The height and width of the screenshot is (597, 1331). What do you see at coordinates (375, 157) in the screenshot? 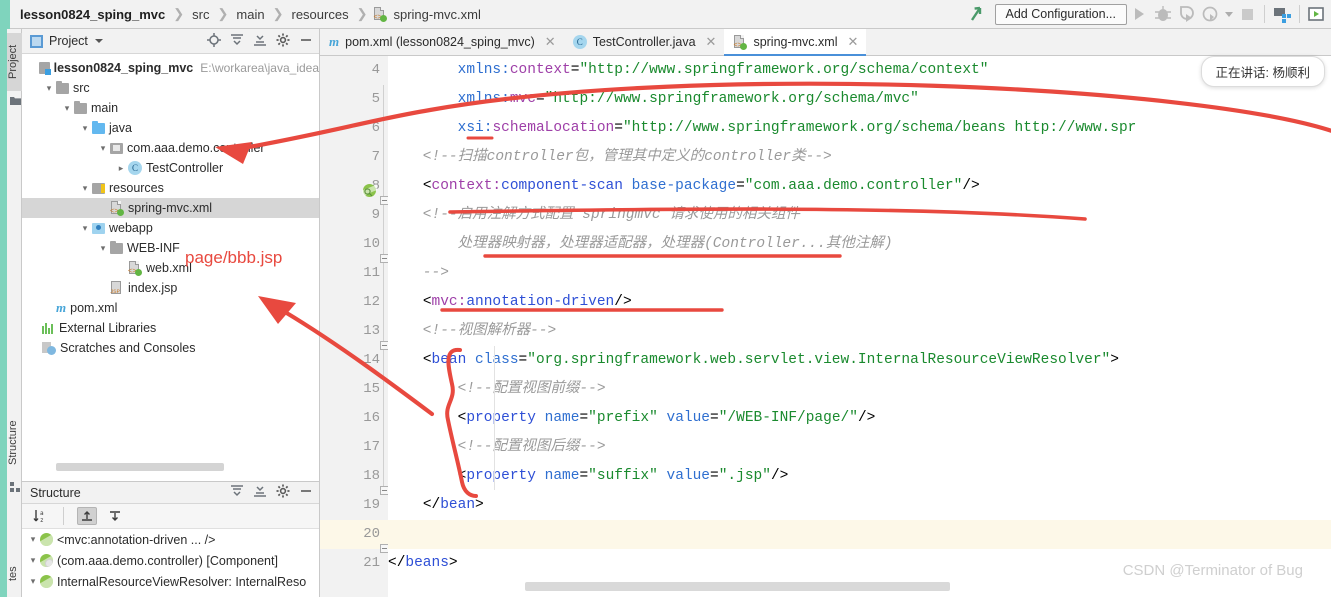
I see `line-number: 7` at bounding box center [375, 157].